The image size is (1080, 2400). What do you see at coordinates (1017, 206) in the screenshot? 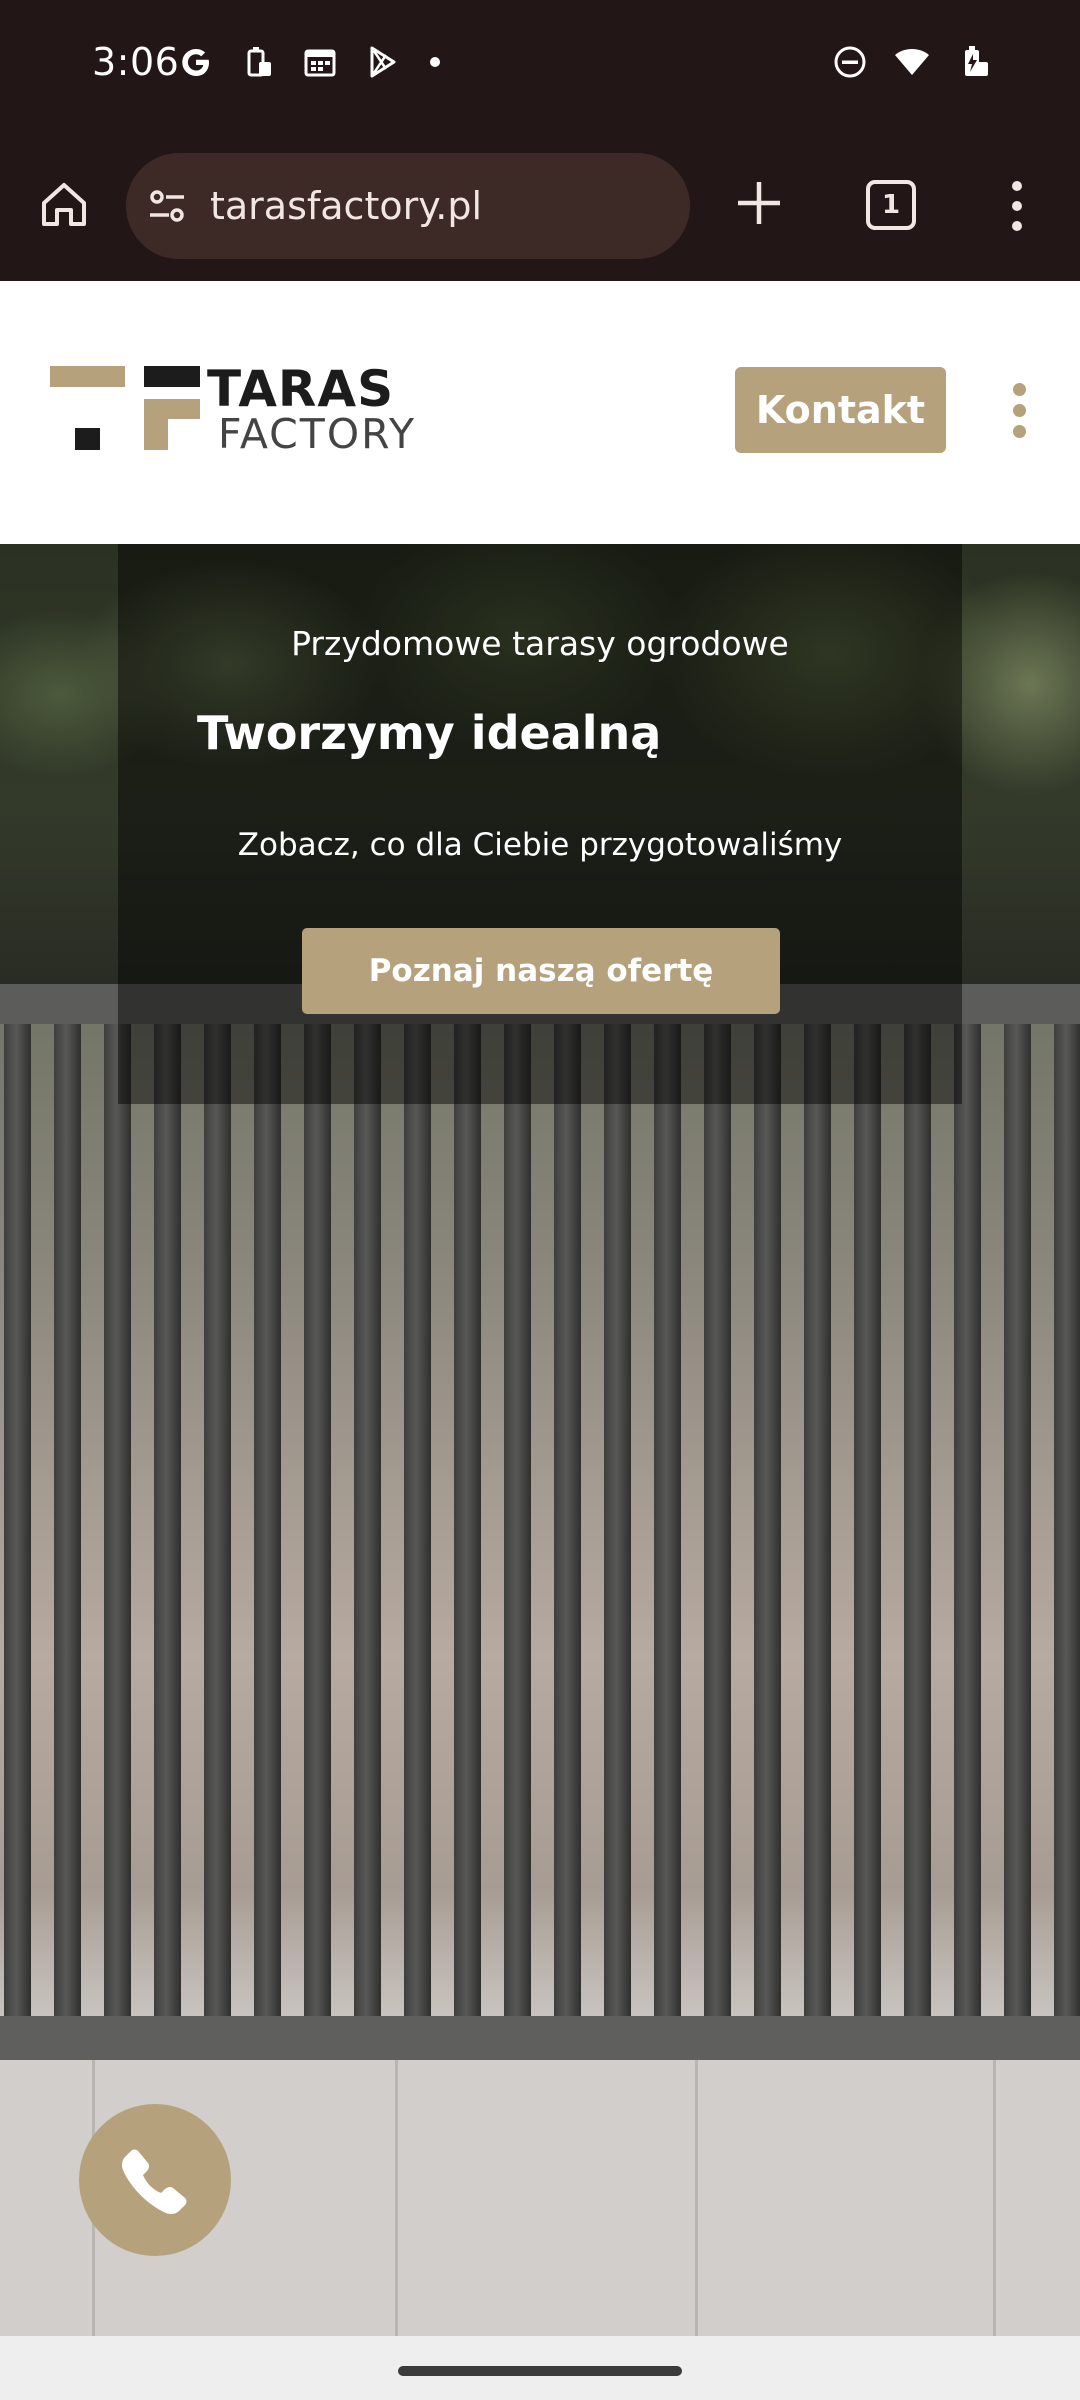
I see `browser-menu-icon` at bounding box center [1017, 206].